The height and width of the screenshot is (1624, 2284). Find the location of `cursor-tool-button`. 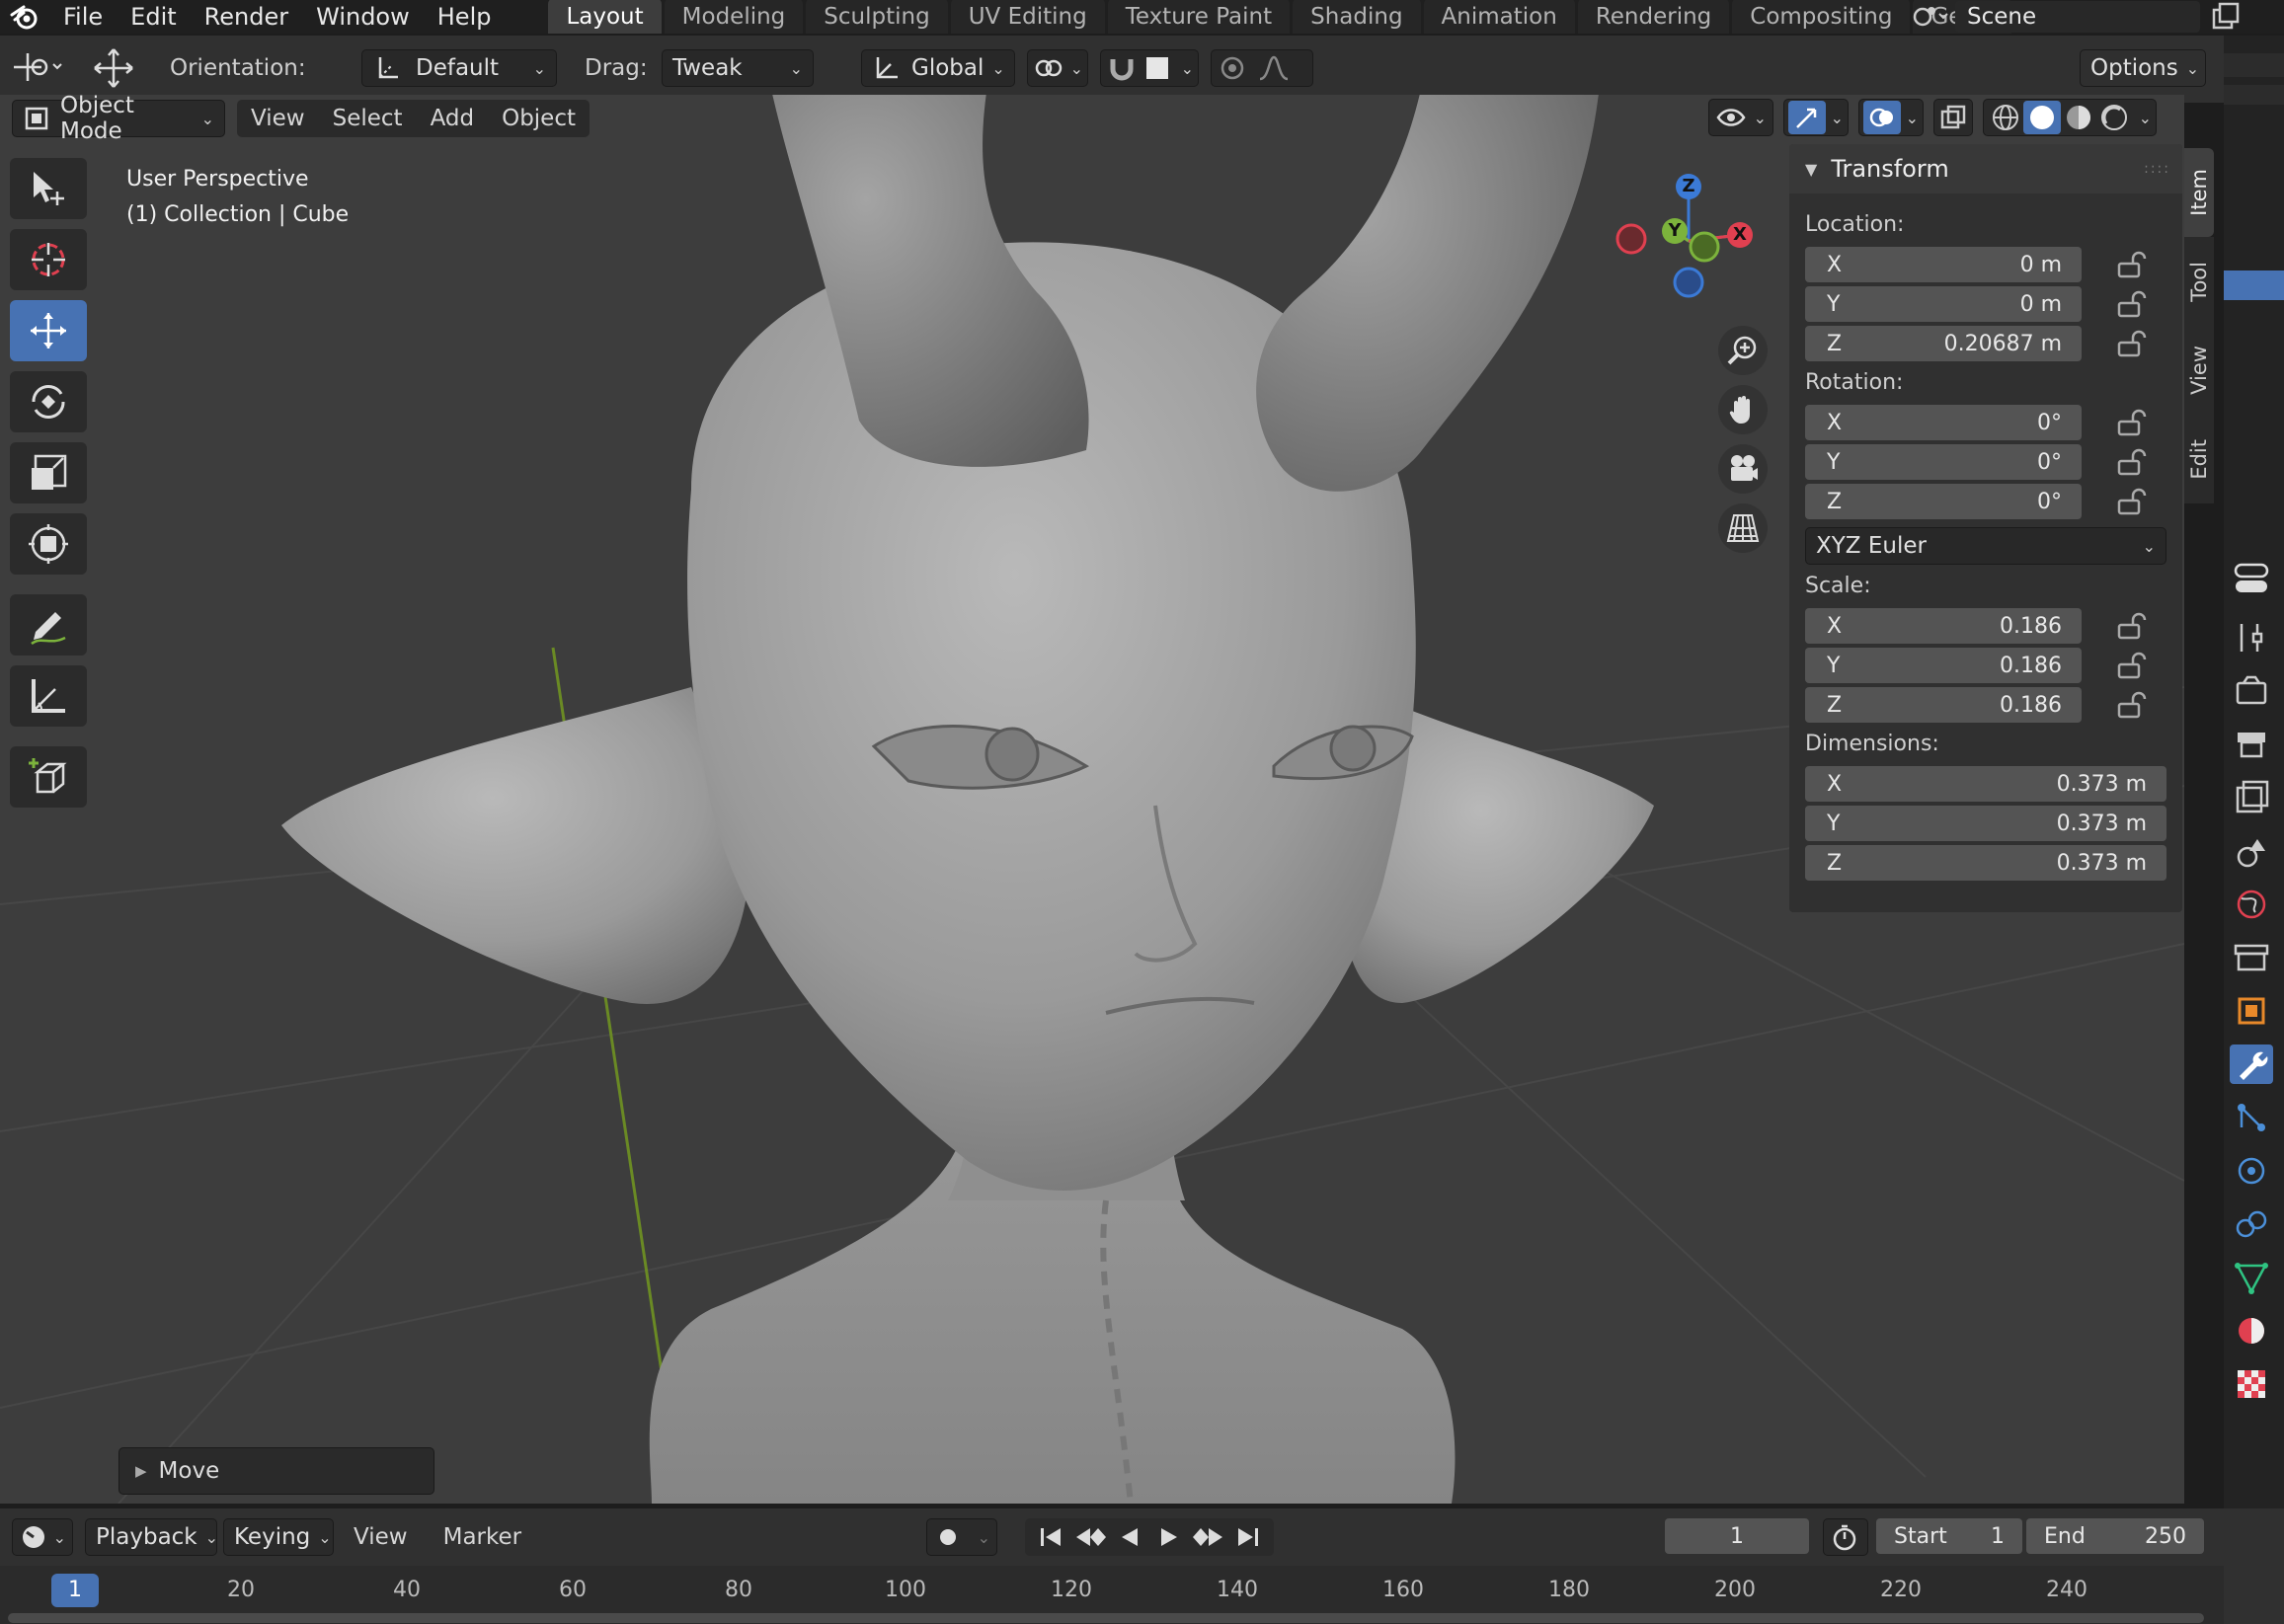

cursor-tool-button is located at coordinates (48, 259).